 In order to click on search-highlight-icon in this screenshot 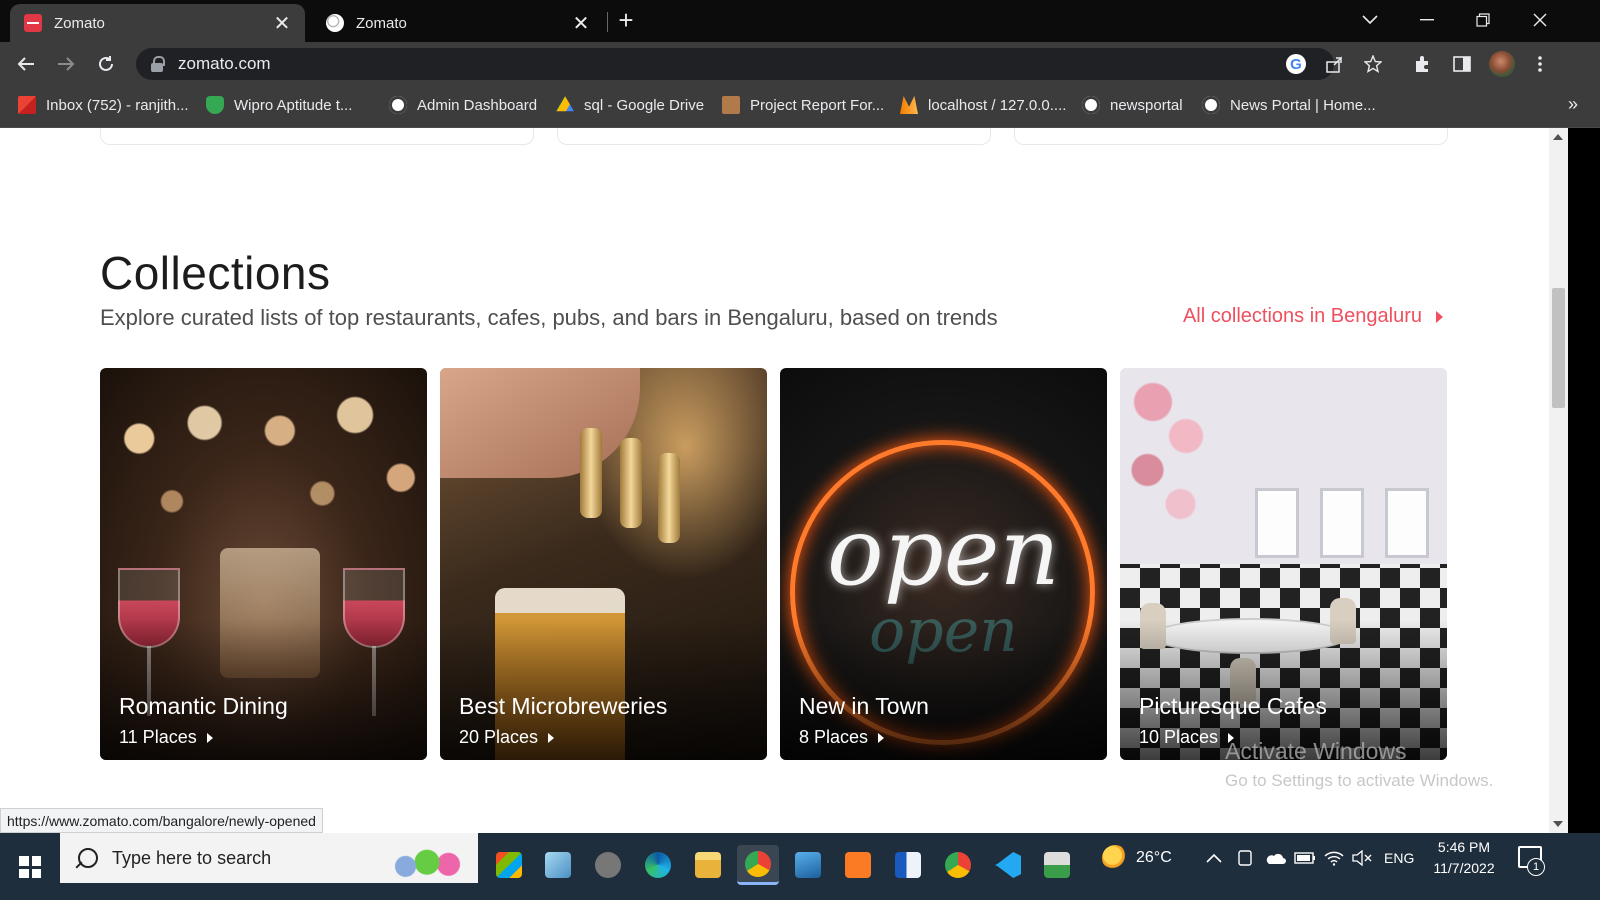, I will do `click(427, 858)`.